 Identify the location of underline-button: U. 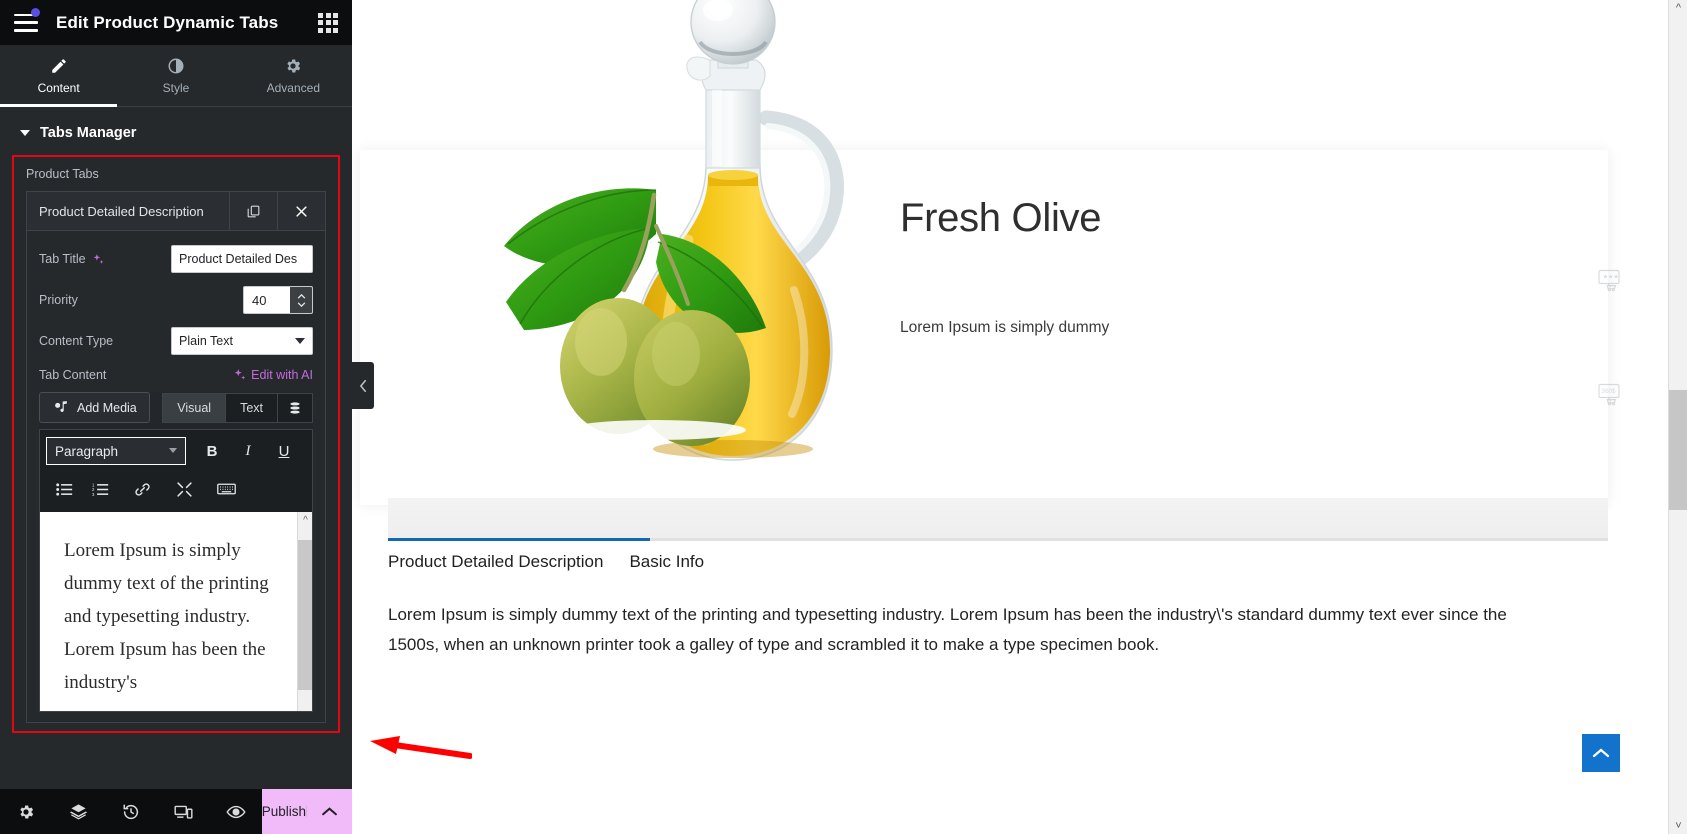
(284, 451).